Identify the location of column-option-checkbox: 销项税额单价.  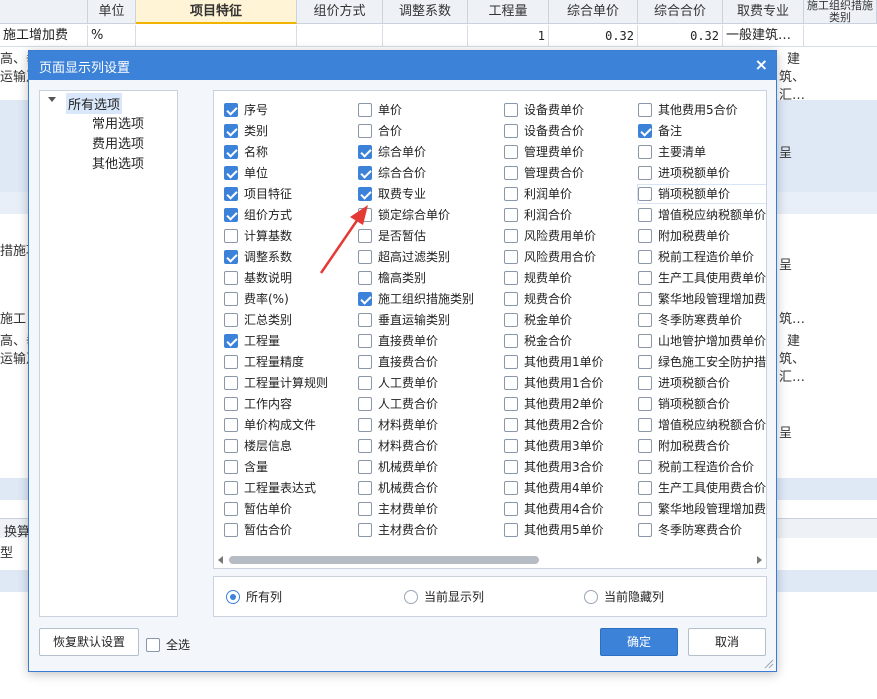
(701, 194).